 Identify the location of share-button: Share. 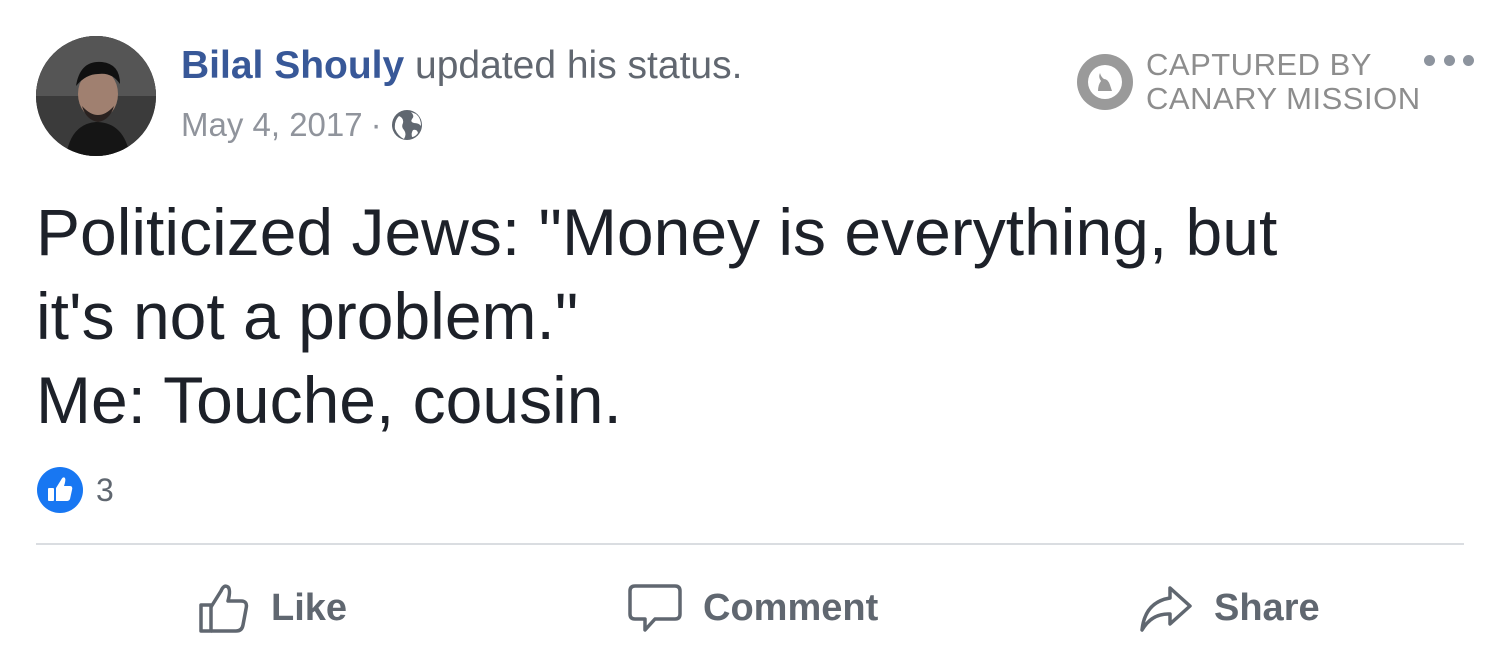
(1229, 608).